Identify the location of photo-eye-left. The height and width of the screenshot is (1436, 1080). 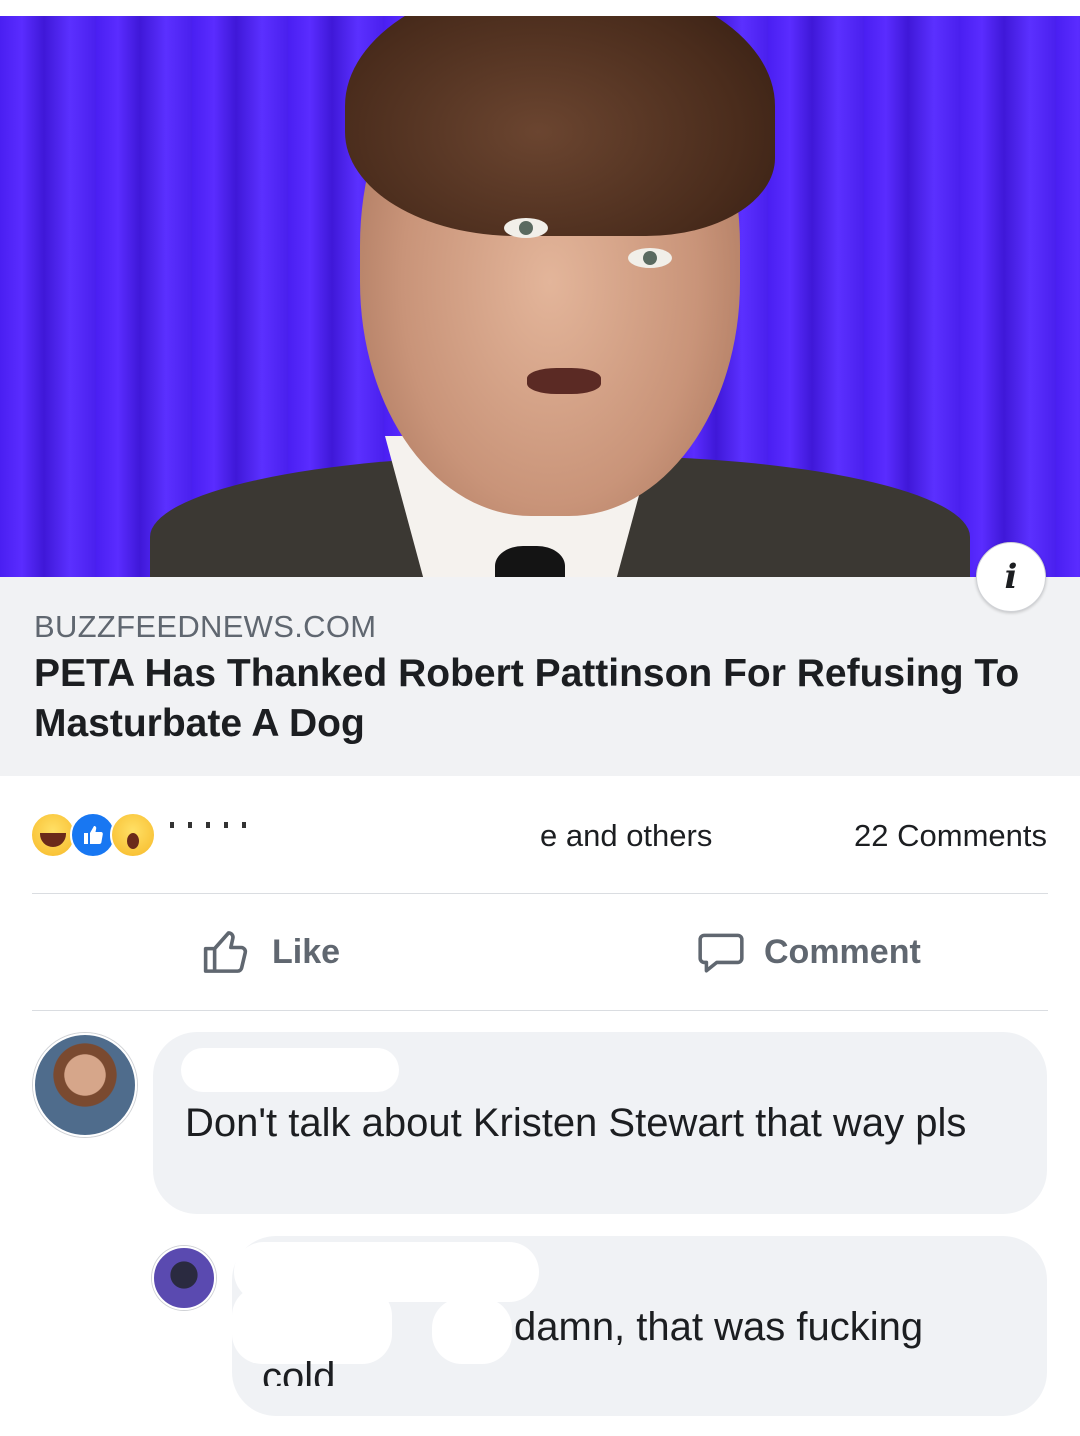
(526, 228).